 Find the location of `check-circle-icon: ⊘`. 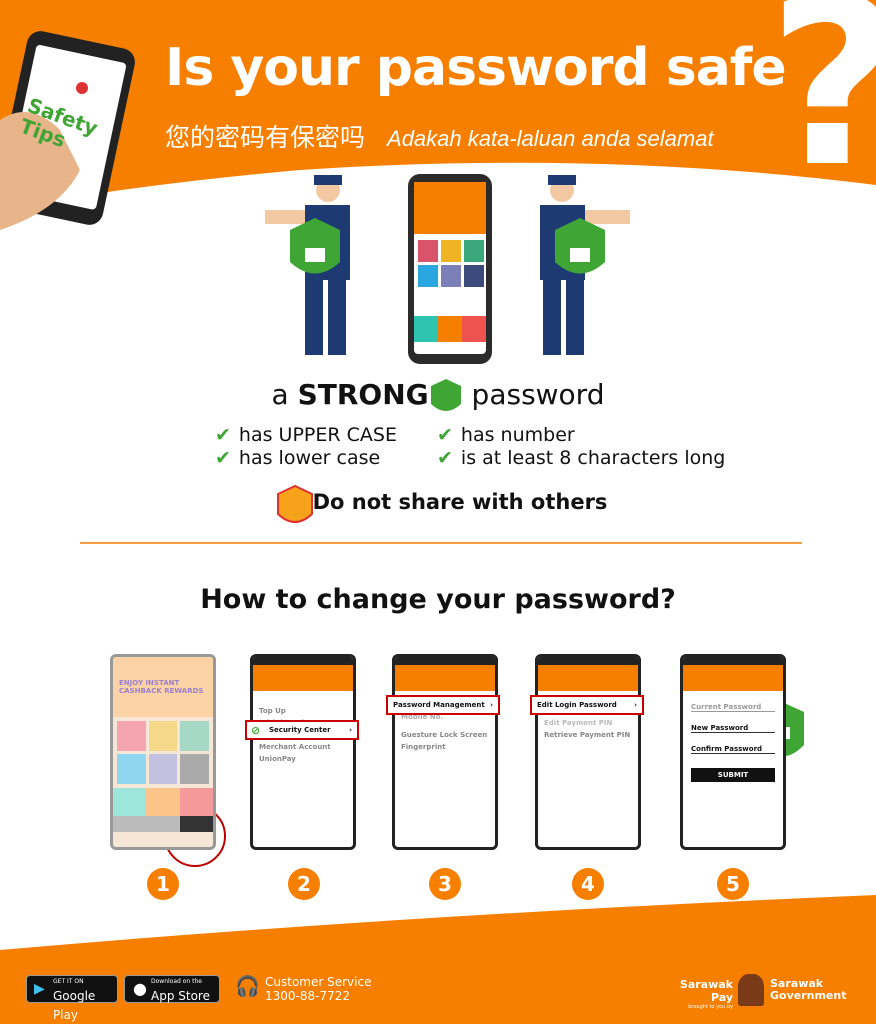

check-circle-icon: ⊘ is located at coordinates (256, 730).